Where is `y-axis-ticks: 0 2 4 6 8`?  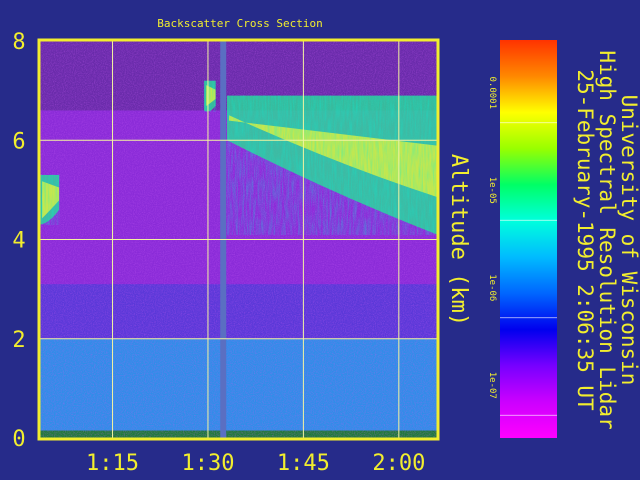 y-axis-ticks: 0 2 4 6 8 is located at coordinates (18, 241).